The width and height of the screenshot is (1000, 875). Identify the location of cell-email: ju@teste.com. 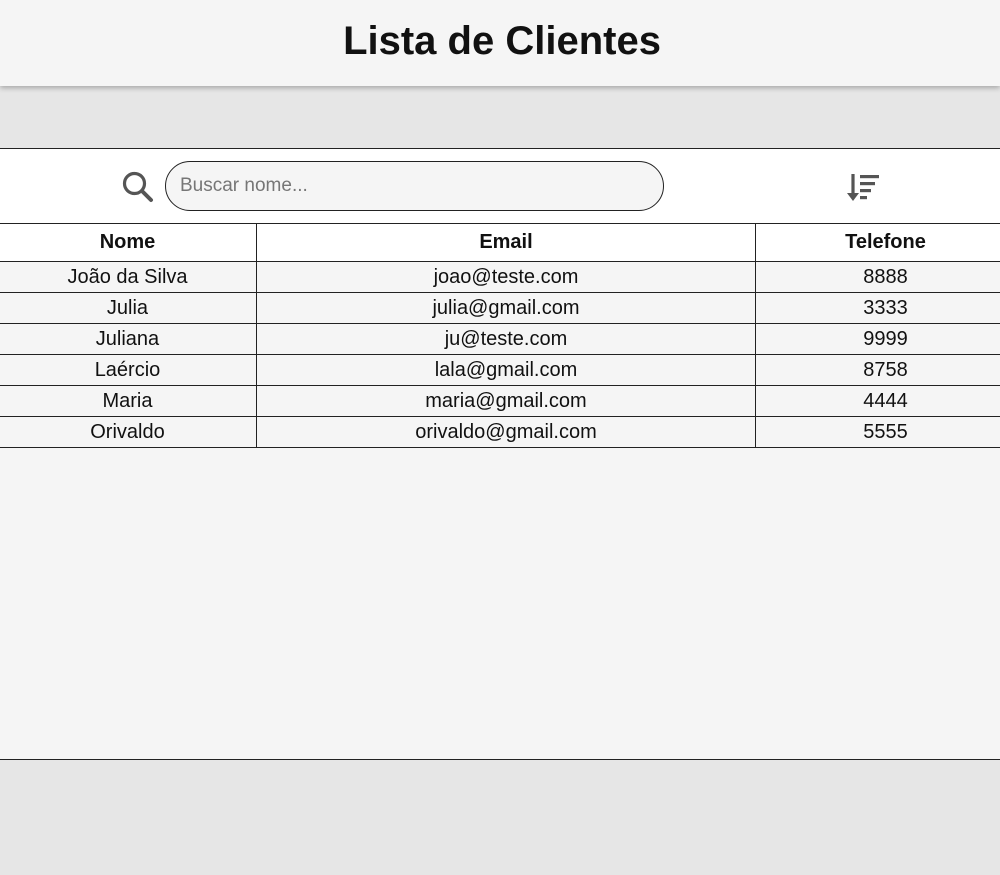
(506, 339).